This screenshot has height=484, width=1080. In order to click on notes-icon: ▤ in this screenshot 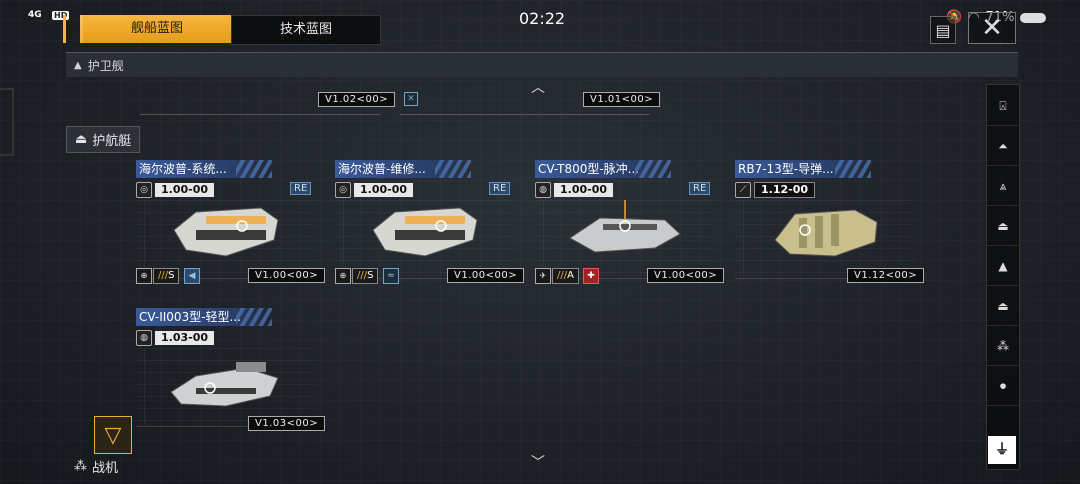, I will do `click(943, 30)`.